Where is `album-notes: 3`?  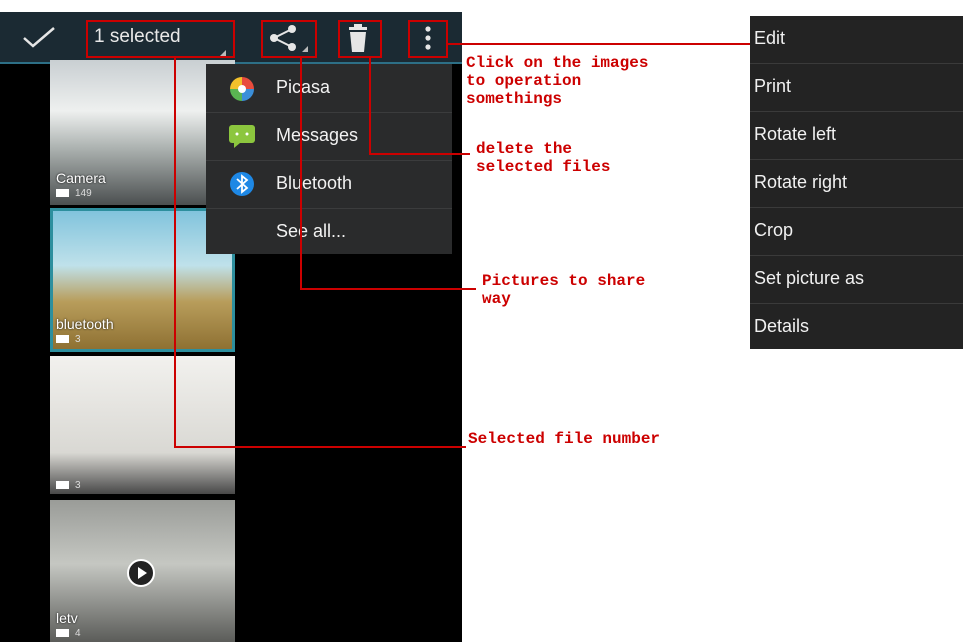 album-notes: 3 is located at coordinates (142, 425).